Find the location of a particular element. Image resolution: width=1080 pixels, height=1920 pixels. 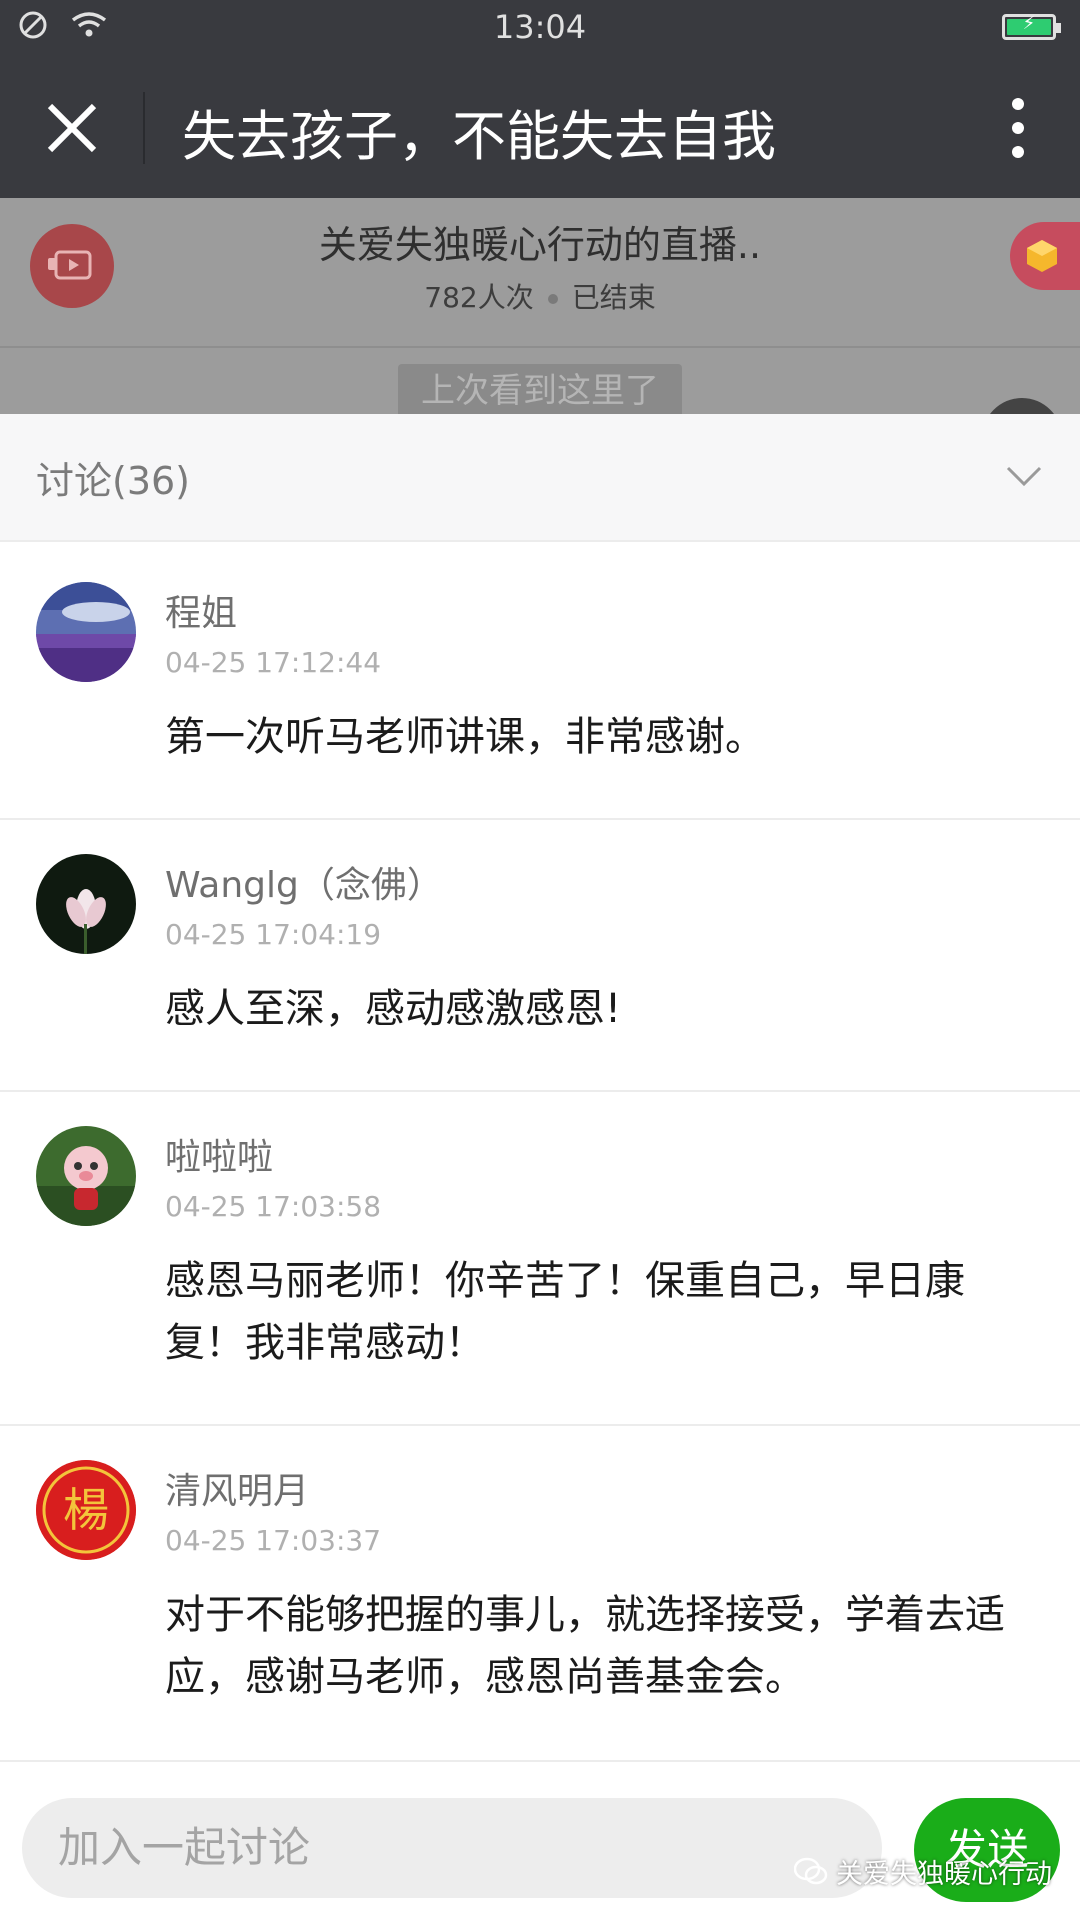

comment-item: 程姐 04-25 17:12:44 第一次听马老师讲课，非常感谢。 is located at coordinates (540, 684).